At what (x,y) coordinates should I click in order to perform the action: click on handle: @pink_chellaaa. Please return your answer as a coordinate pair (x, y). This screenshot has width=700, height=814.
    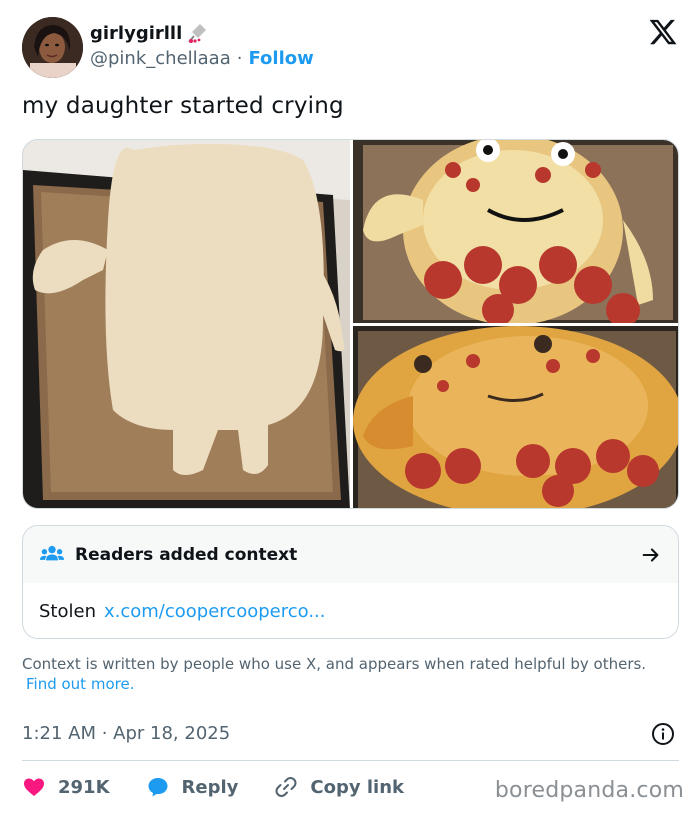
    Looking at the image, I should click on (160, 58).